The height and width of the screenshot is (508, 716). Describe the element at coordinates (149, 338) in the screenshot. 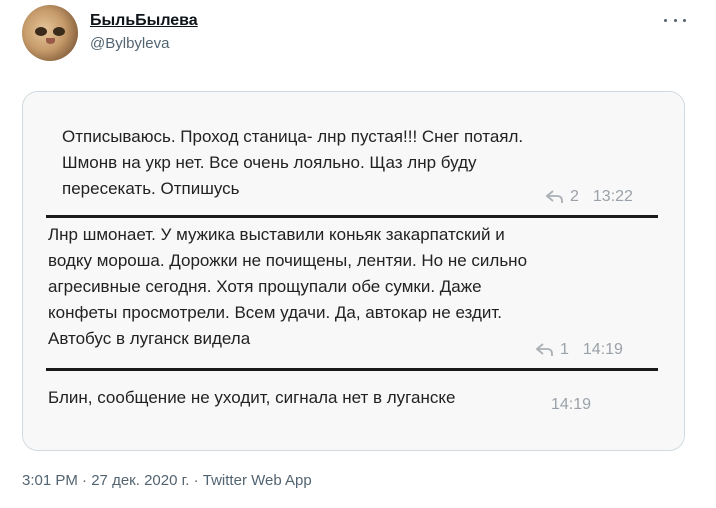

I see `message-line: Автобус в луганск видела` at that location.